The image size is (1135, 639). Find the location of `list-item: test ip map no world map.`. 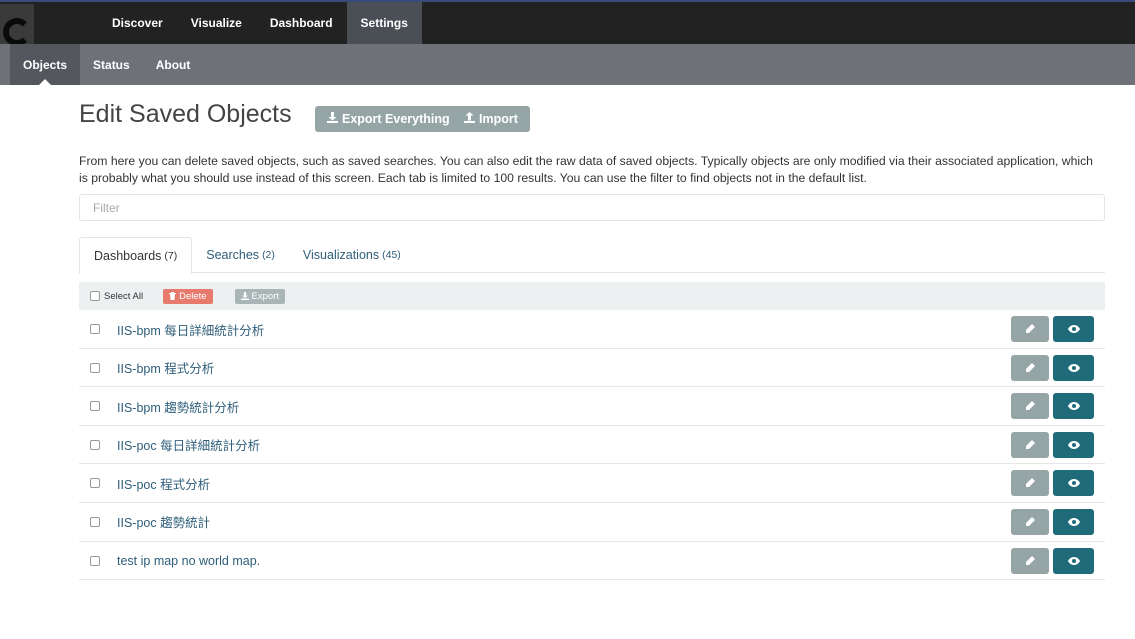

list-item: test ip map no world map. is located at coordinates (592, 561).